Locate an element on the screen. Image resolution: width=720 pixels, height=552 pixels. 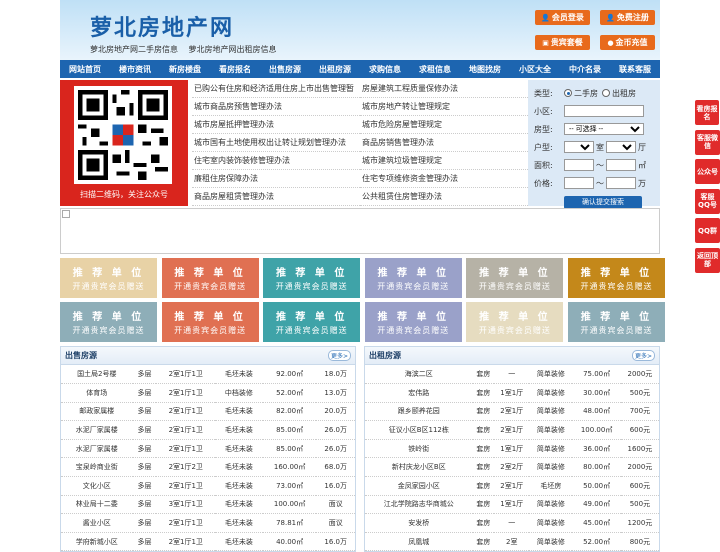
table-cell: 文化小区 is located at coordinates (97, 486).